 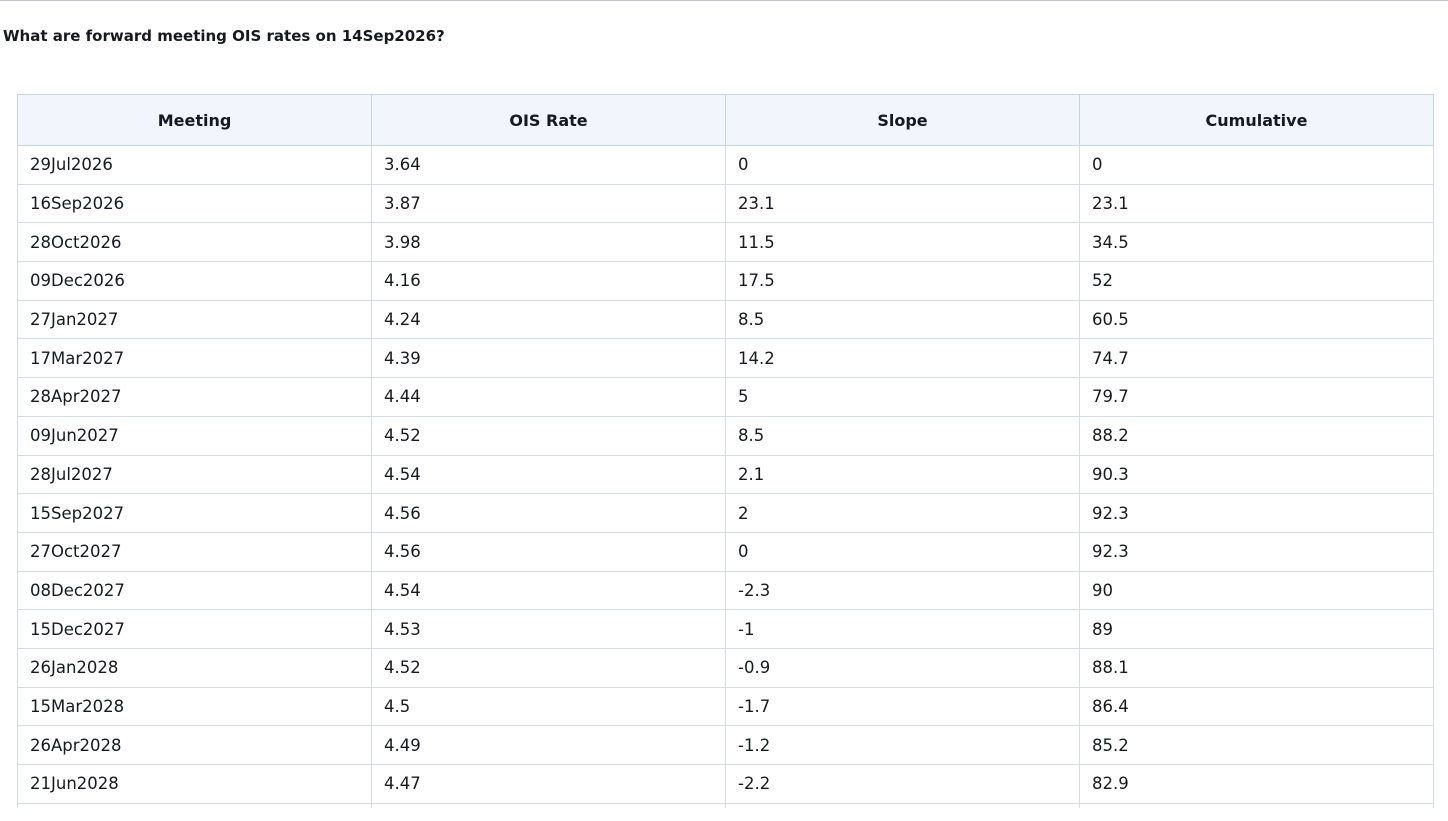 What do you see at coordinates (1256, 784) in the screenshot?
I see `cumulative-cell: 82.9` at bounding box center [1256, 784].